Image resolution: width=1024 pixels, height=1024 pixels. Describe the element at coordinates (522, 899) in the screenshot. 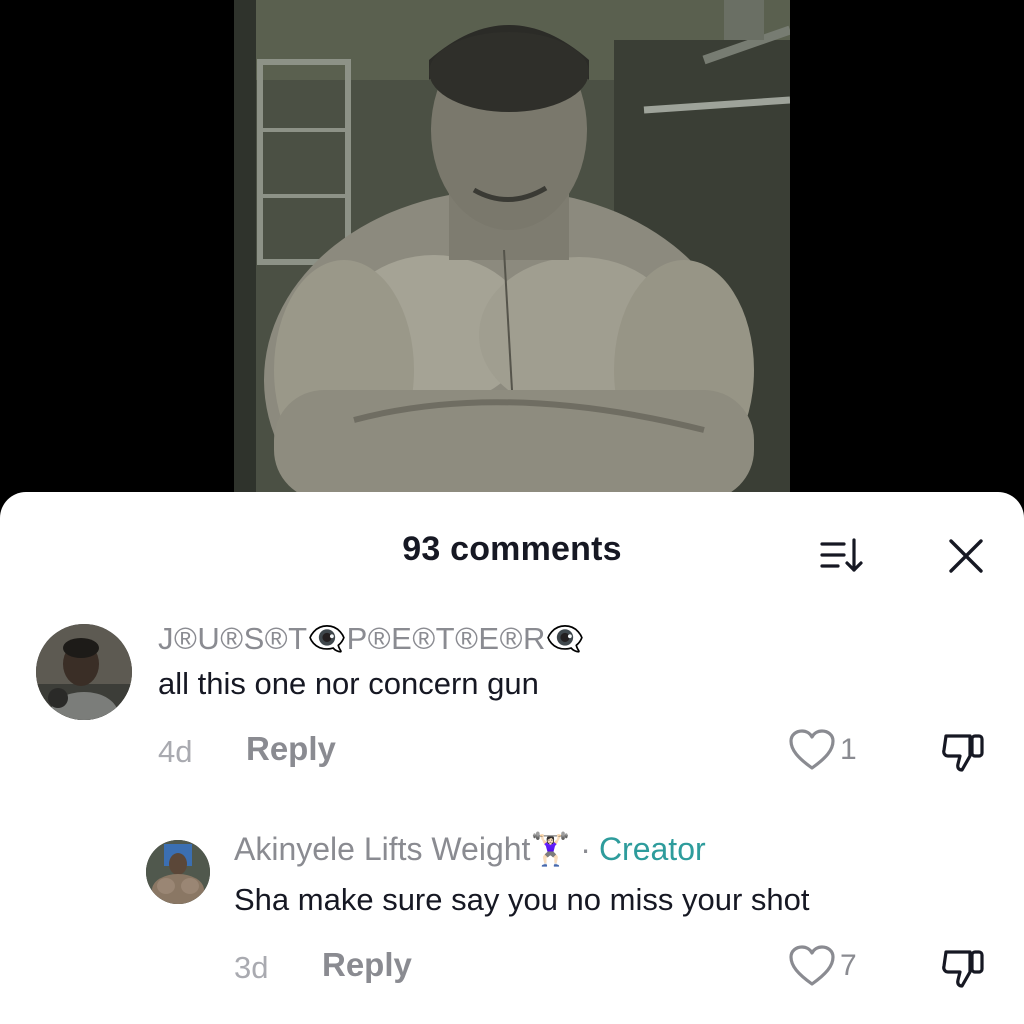

I see `comment-text: Sha make sure say you no miss your shot` at that location.